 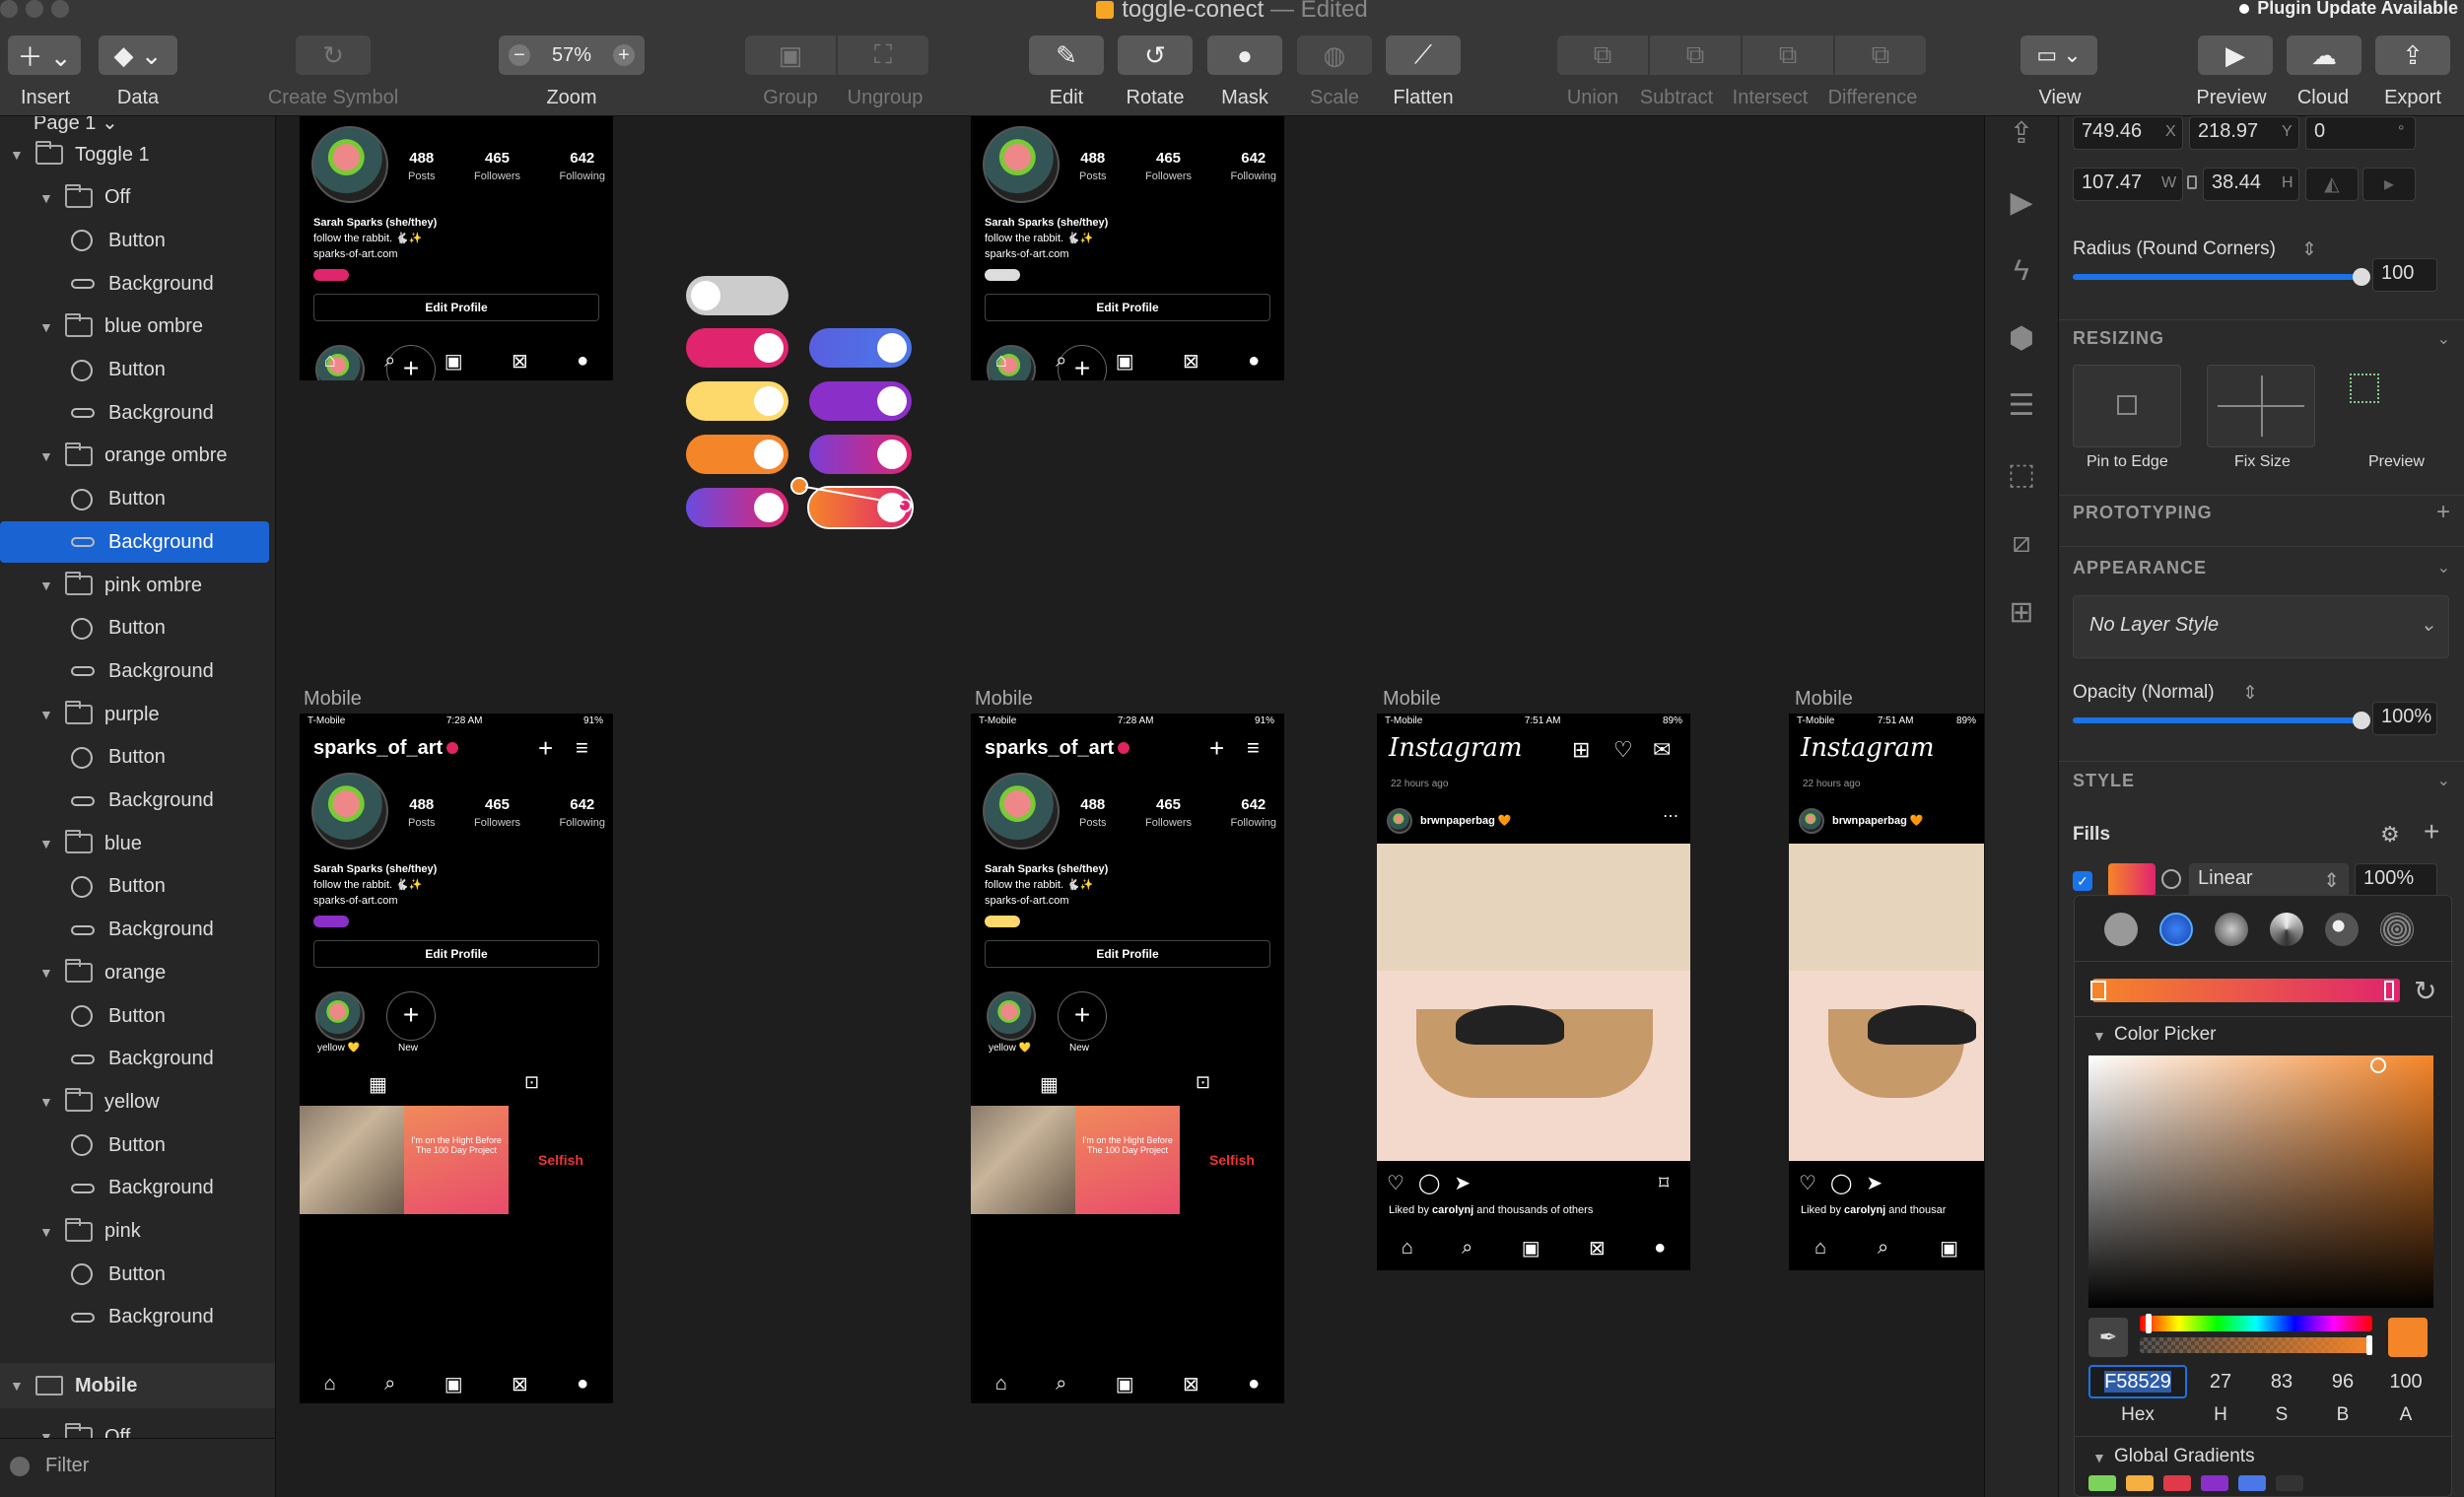 I want to click on profile-avatar, so click(x=1021, y=811).